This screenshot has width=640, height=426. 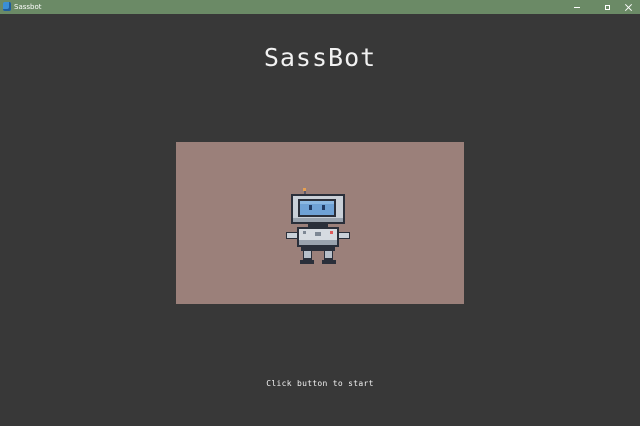 I want to click on maximize-icon, so click(x=607, y=7).